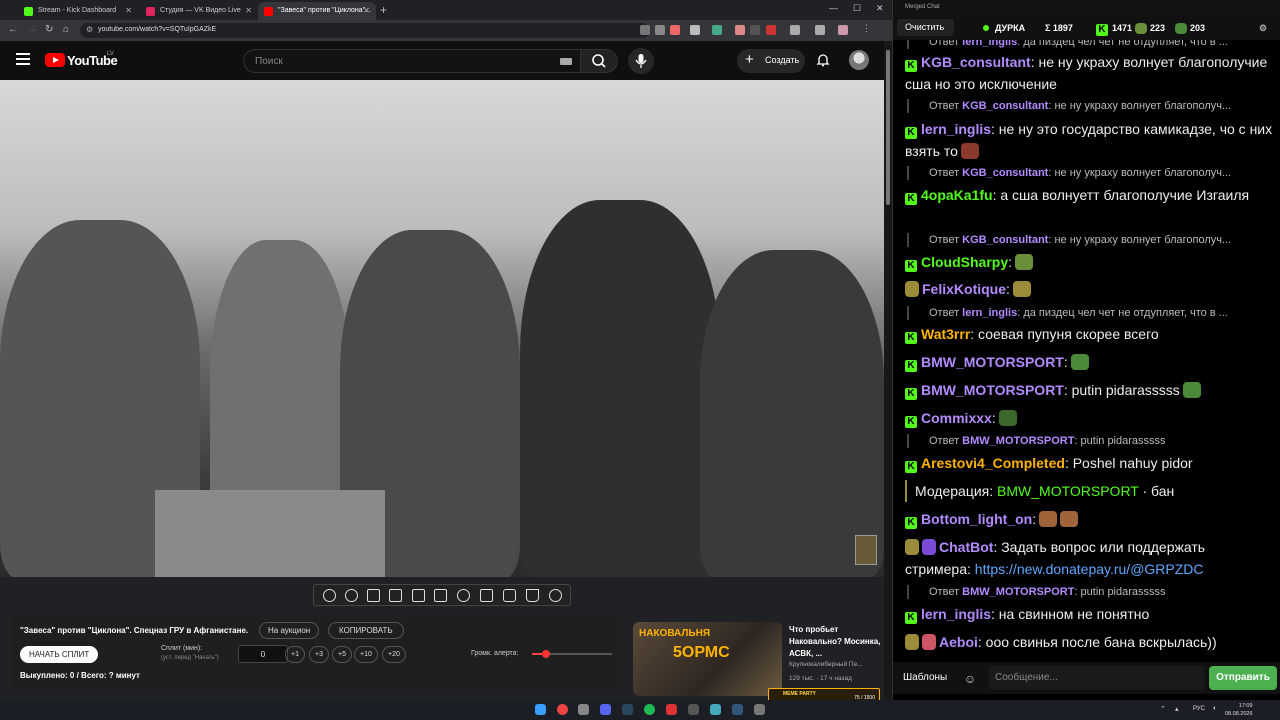 Image resolution: width=1280 pixels, height=720 pixels. I want to click on chat-username: FelixKotique, so click(964, 289).